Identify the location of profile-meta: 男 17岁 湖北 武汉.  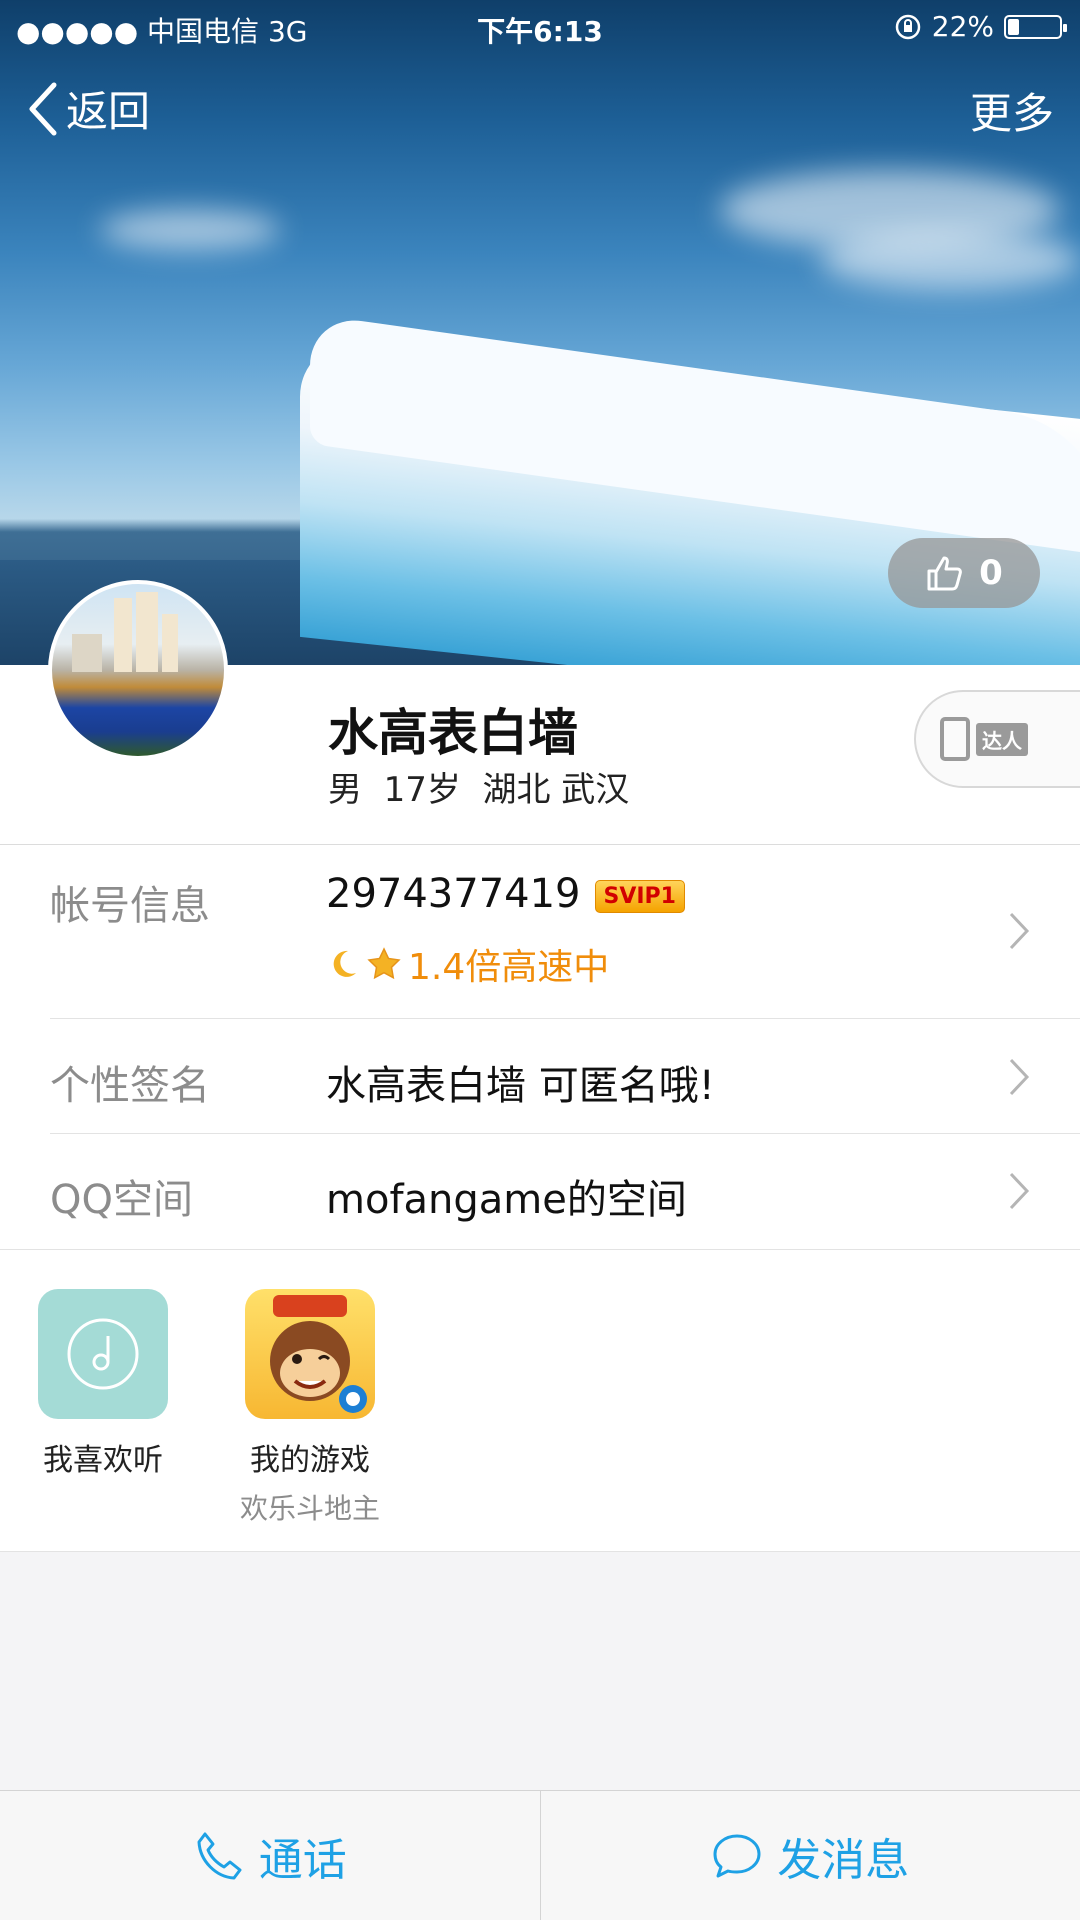
(479, 790).